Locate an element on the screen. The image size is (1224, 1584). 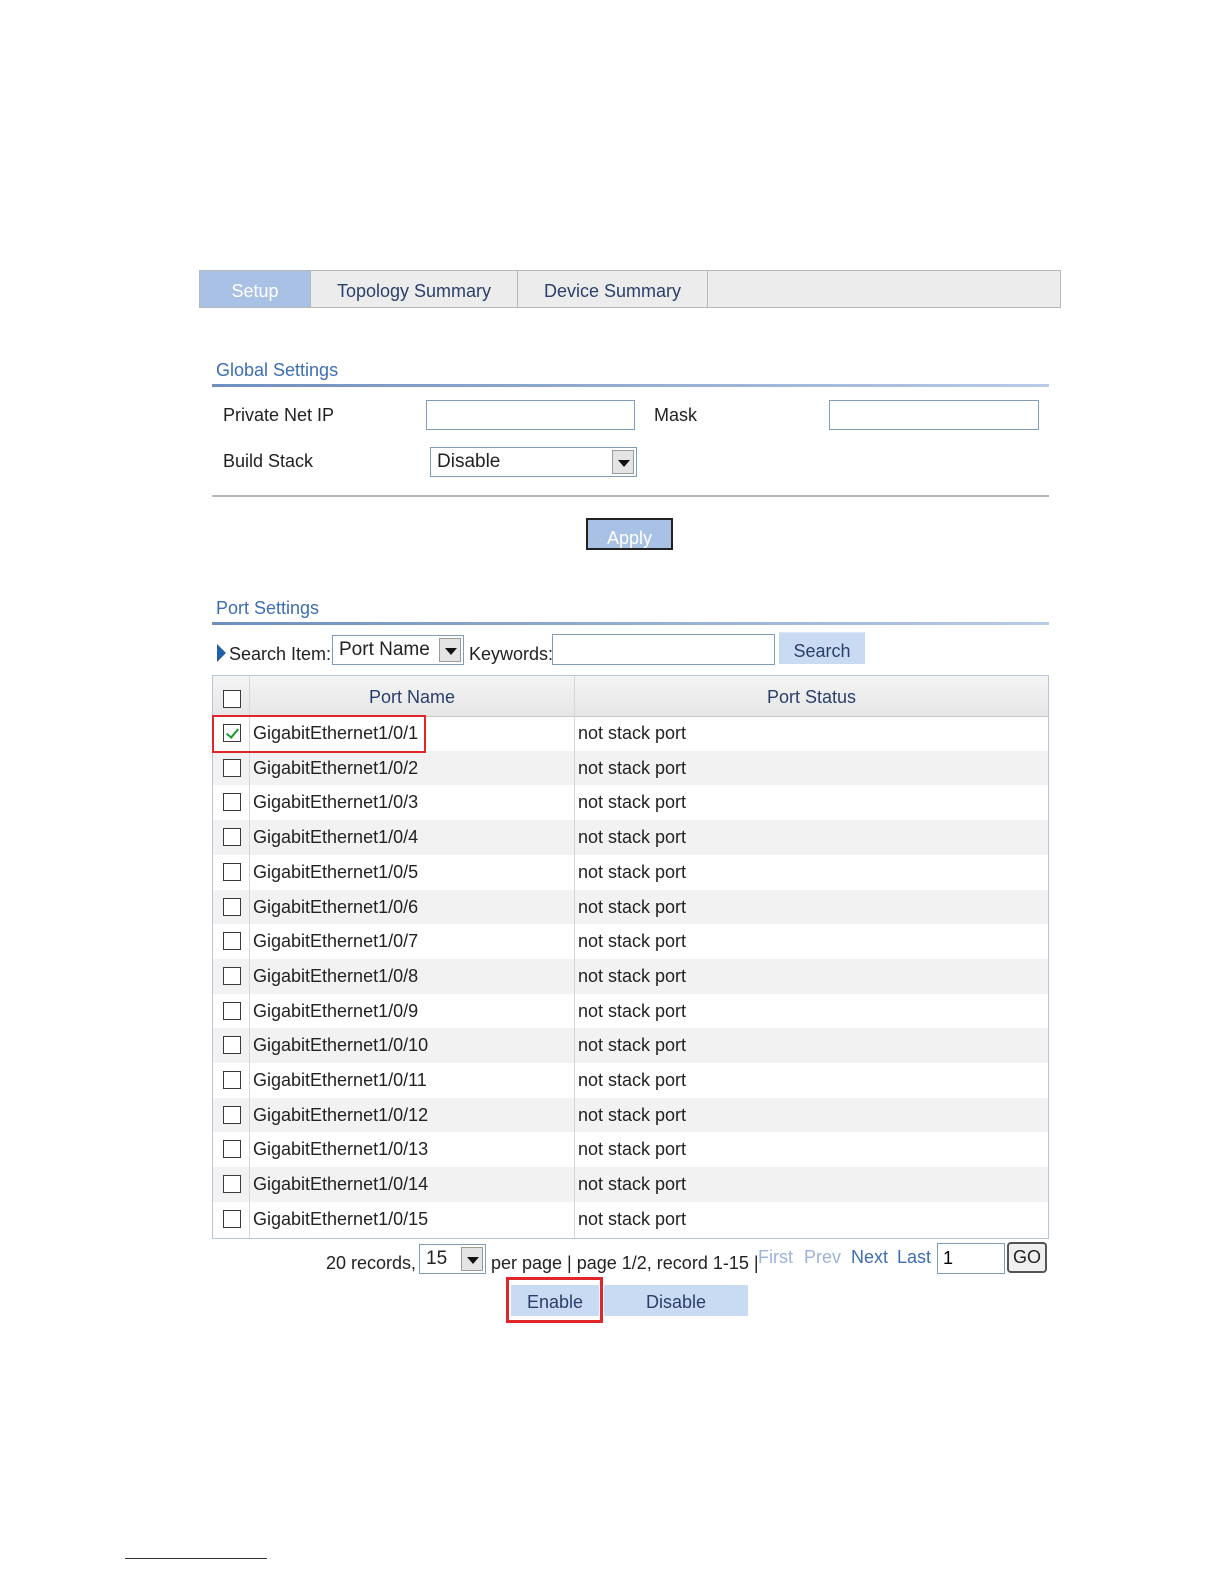
global-settings-bottom-divider is located at coordinates (630, 496).